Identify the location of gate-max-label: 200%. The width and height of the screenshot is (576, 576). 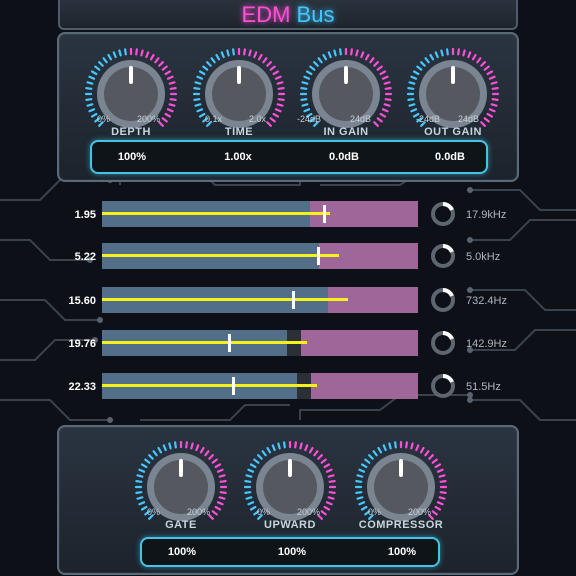
(199, 512).